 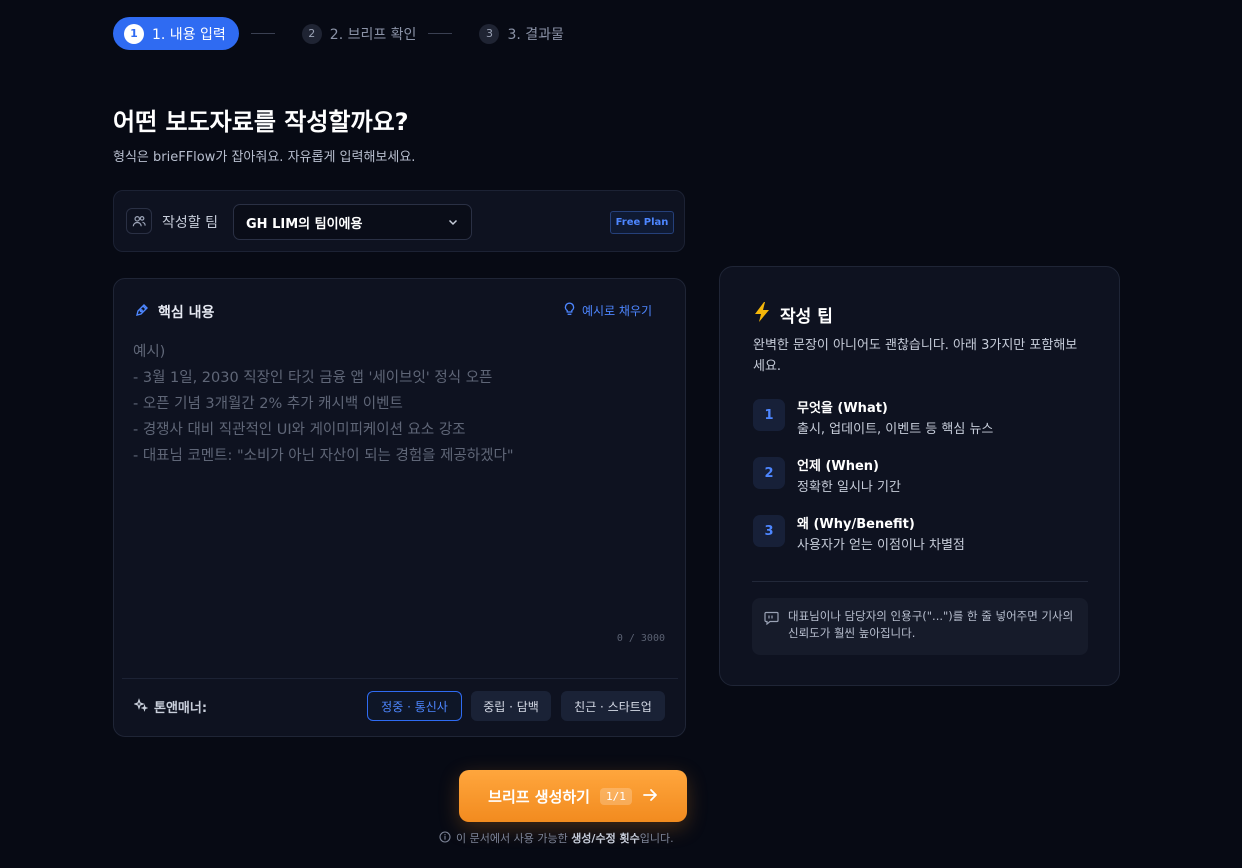 What do you see at coordinates (881, 545) in the screenshot?
I see `tip-body: 사용자가 얻는 이점이나 차별점` at bounding box center [881, 545].